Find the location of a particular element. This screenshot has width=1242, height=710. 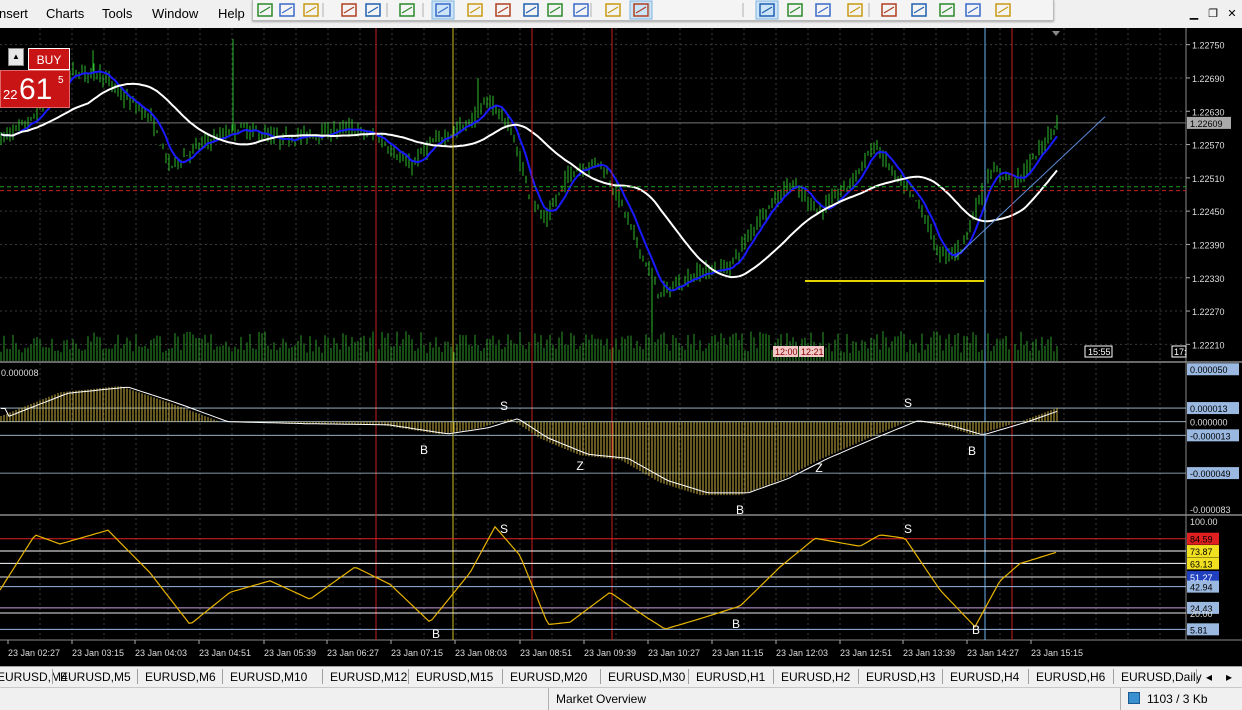

menu-tools: Tools is located at coordinates (117, 13).